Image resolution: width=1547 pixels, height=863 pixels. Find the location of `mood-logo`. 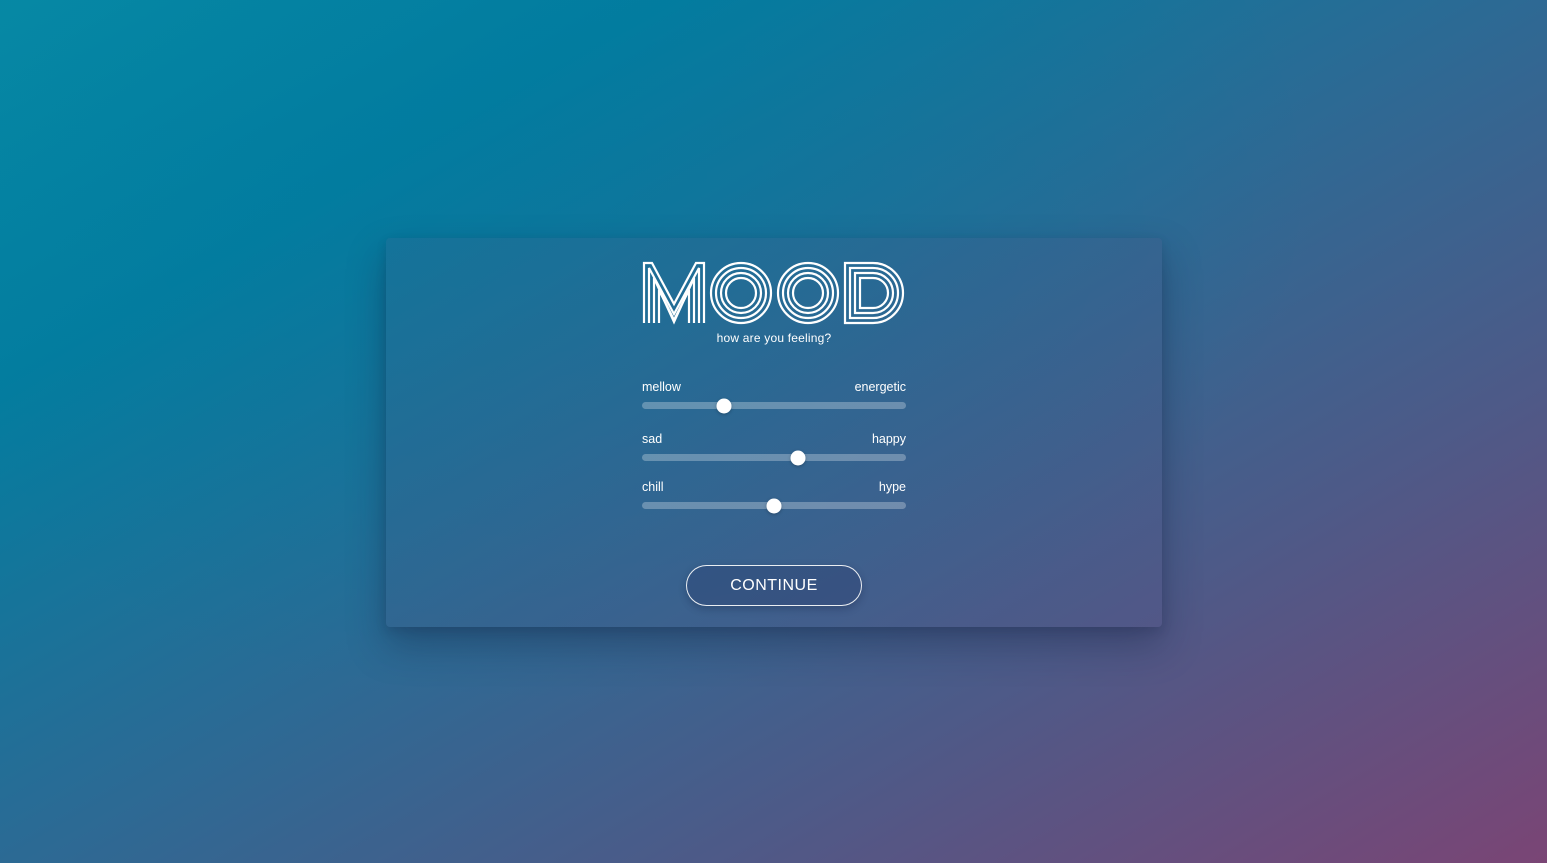

mood-logo is located at coordinates (773, 293).